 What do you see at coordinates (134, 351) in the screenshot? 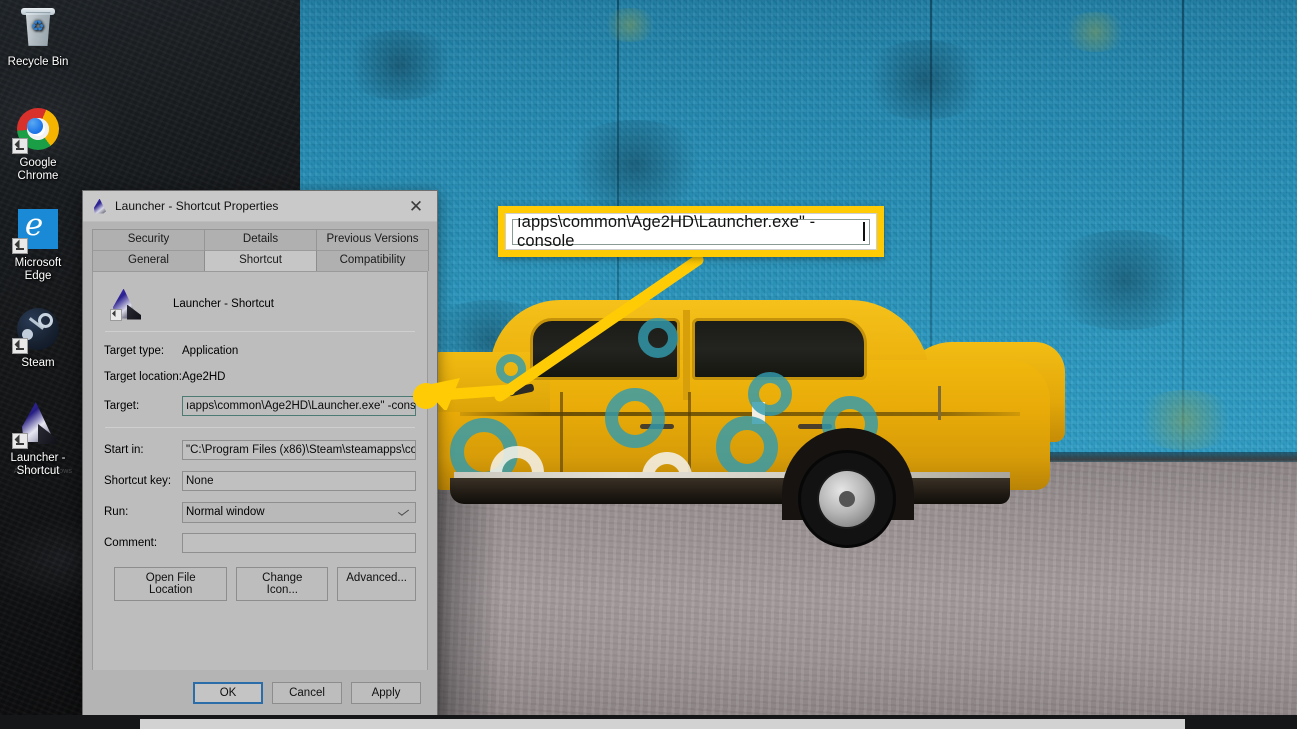
I see `target-type-label: Target type:` at bounding box center [134, 351].